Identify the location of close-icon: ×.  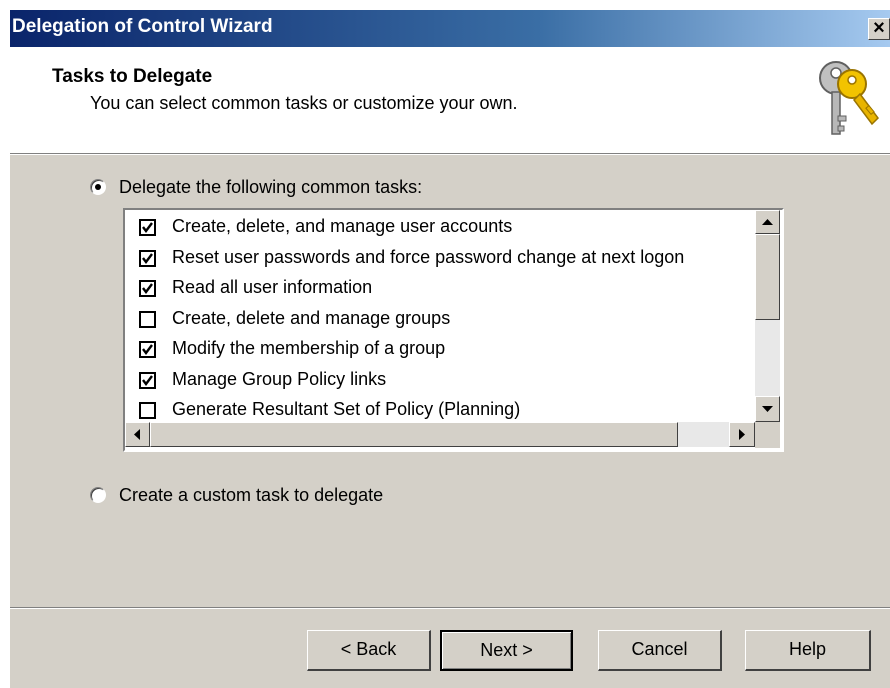
(879, 28).